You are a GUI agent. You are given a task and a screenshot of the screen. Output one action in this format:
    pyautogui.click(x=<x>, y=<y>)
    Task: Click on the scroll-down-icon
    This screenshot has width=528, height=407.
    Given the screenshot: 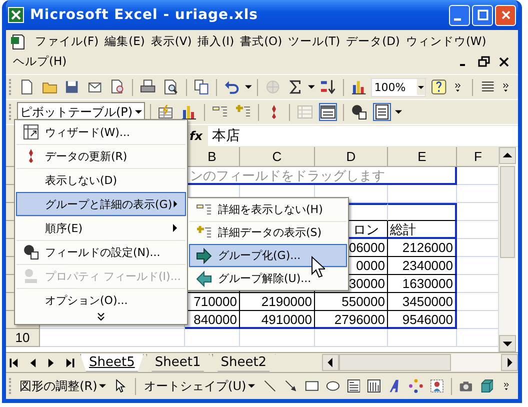 What is the action you would take?
    pyautogui.click(x=507, y=343)
    